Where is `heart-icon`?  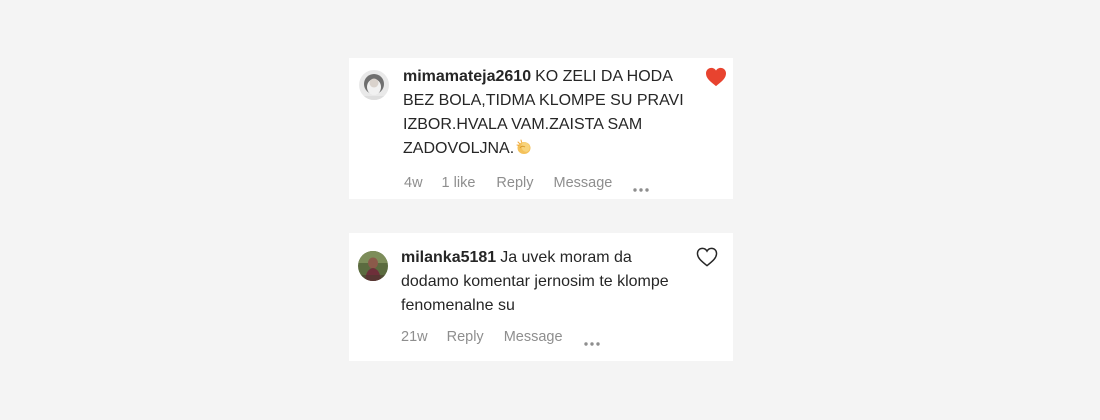 heart-icon is located at coordinates (716, 77).